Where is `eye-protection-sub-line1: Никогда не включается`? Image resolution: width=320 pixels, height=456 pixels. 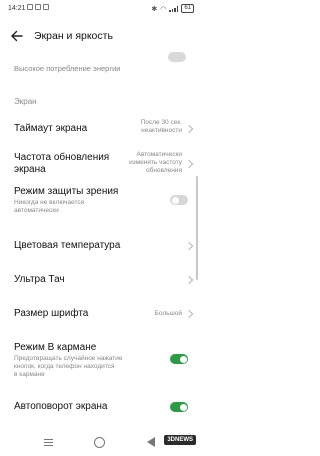 eye-protection-sub-line1: Никогда не включается is located at coordinates (49, 202).